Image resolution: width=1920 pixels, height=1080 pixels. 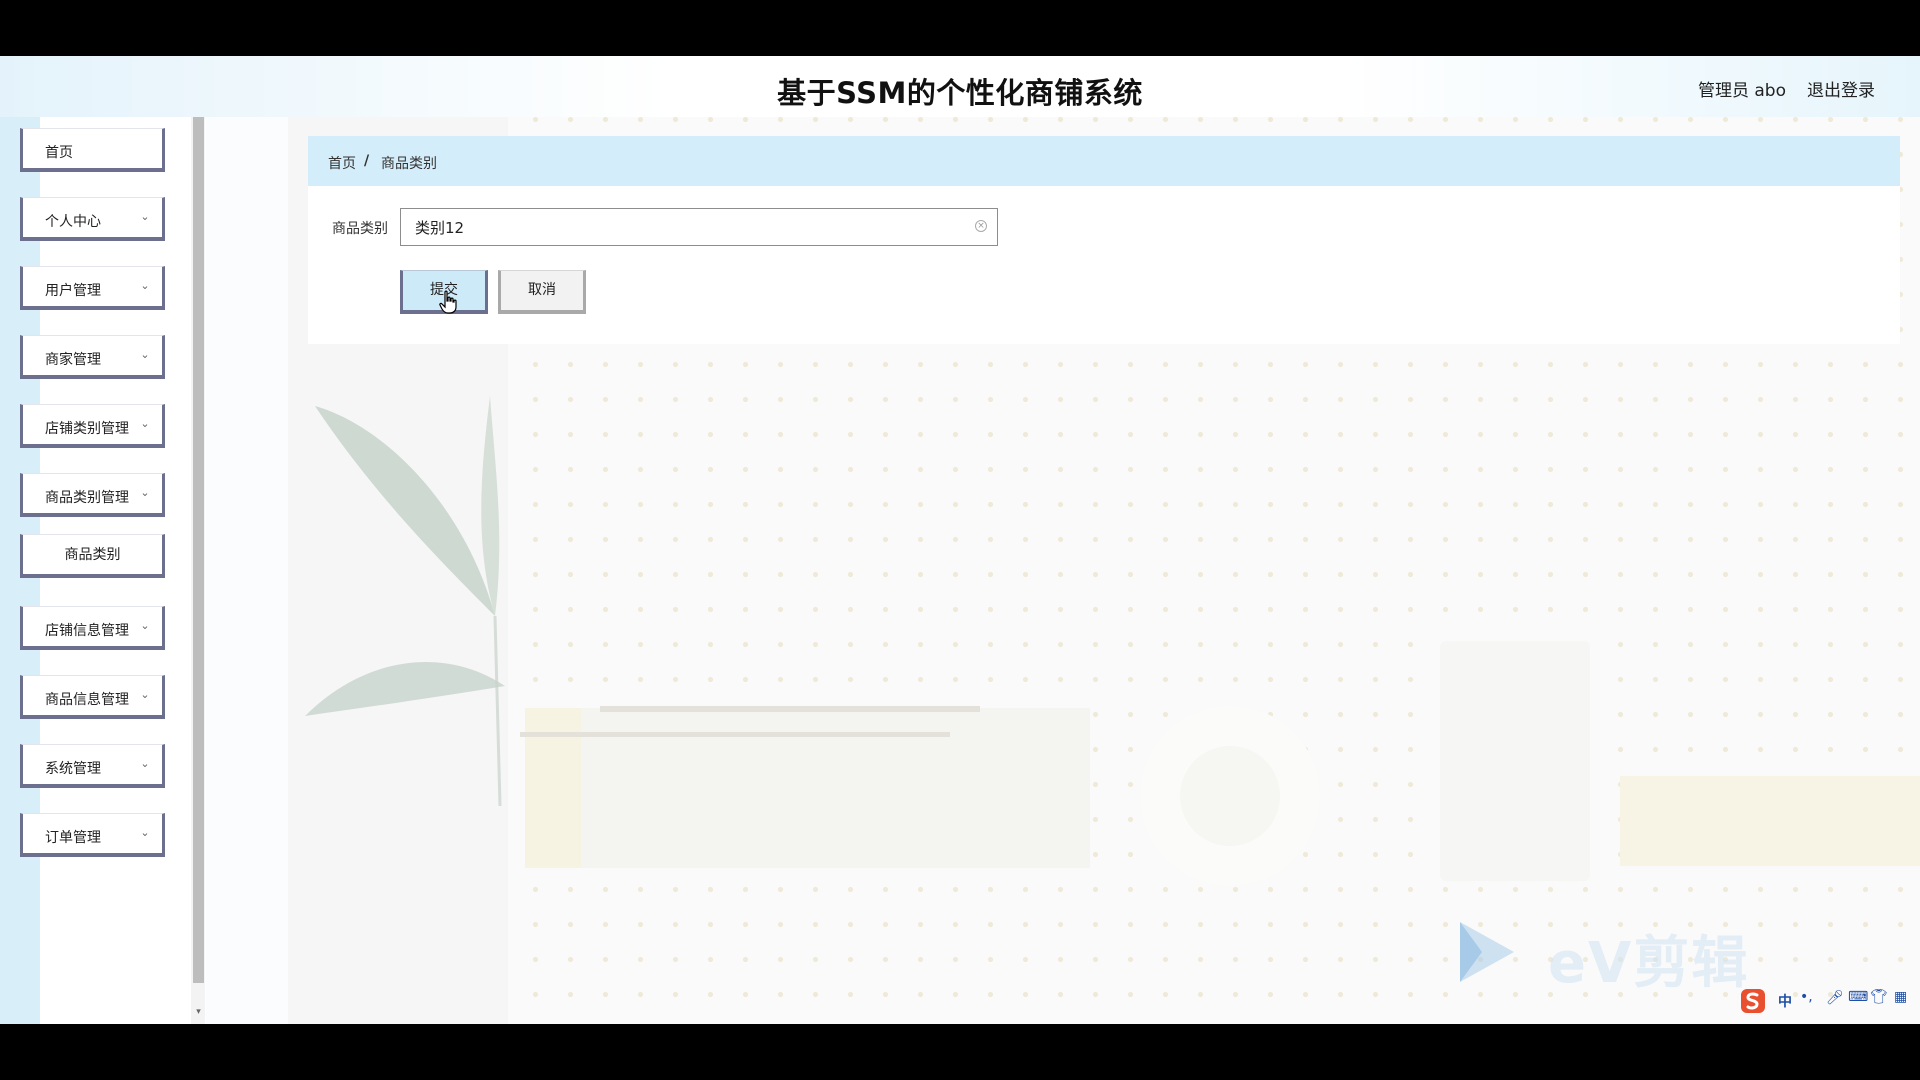 I want to click on skin-shirt-icon: 👕︎, so click(x=1879, y=997).